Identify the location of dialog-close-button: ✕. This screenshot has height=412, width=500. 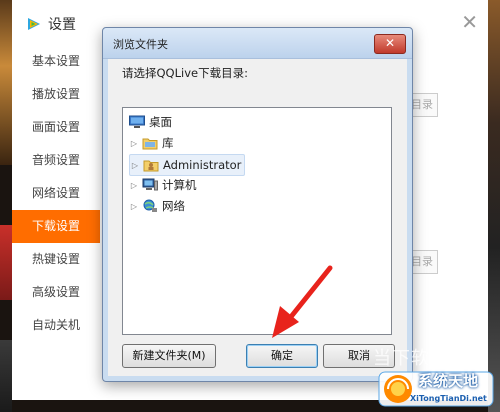
(390, 44).